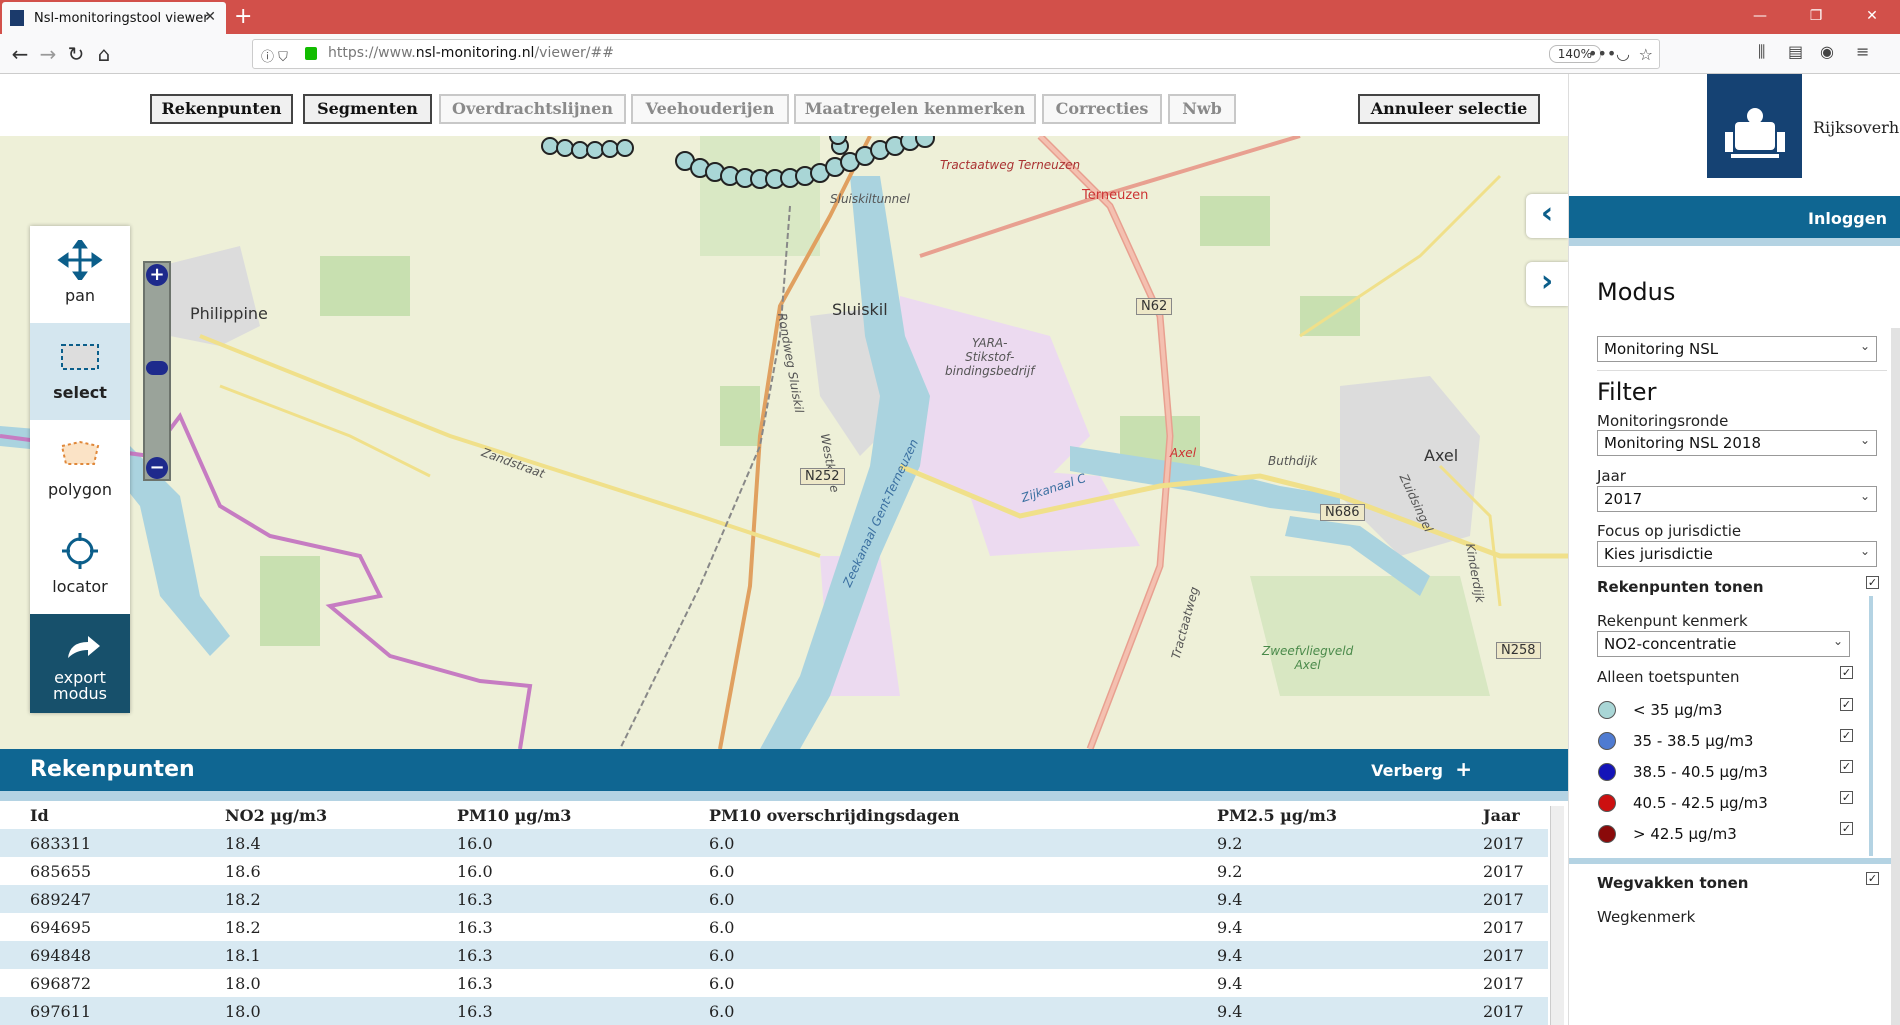  Describe the element at coordinates (774, 983) in the screenshot. I see `table-row: 696872 18.0 16.3 6.0 9.4 2017` at that location.